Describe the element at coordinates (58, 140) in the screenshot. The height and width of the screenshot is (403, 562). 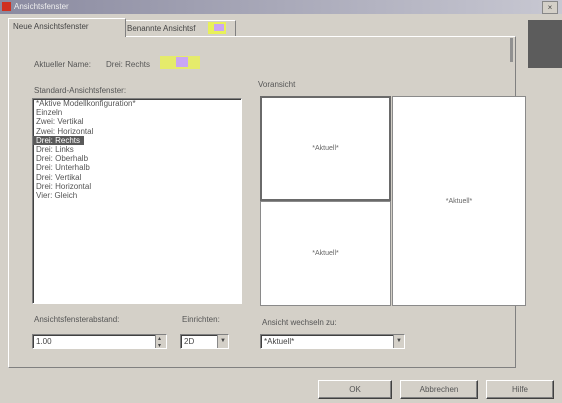
I see `list-item: Drei: Rechts` at that location.